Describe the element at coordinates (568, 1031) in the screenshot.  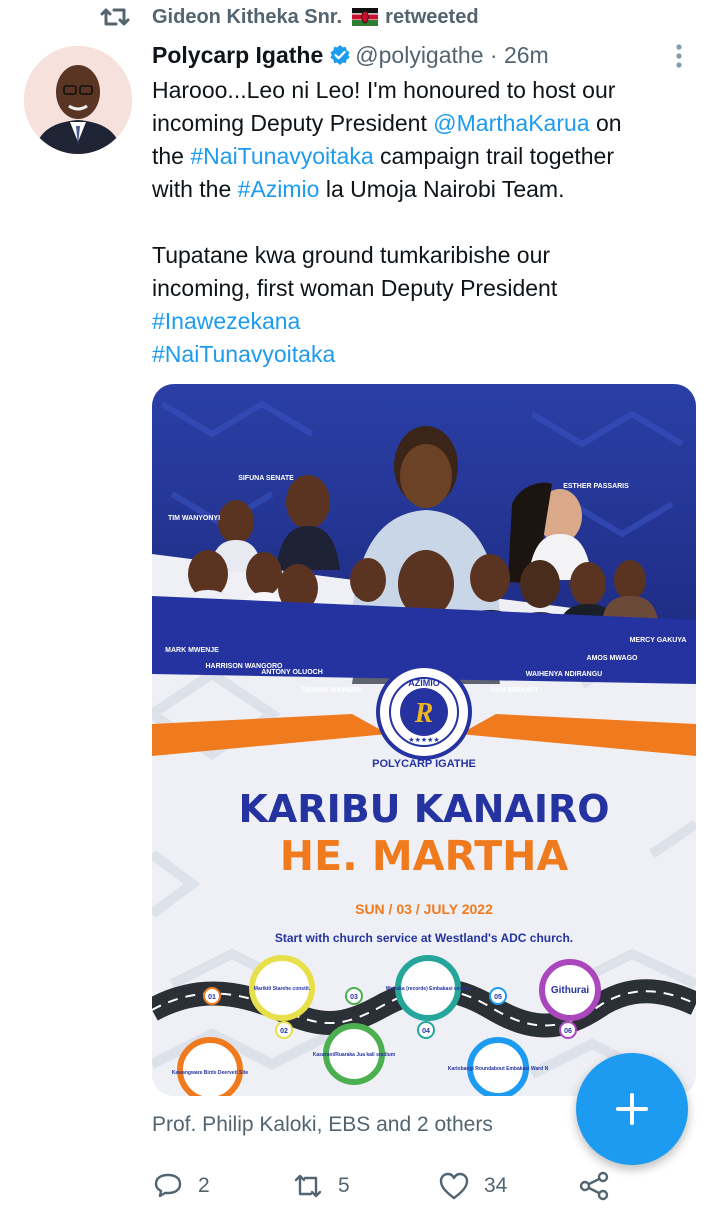
I see `svg-text: 06` at that location.